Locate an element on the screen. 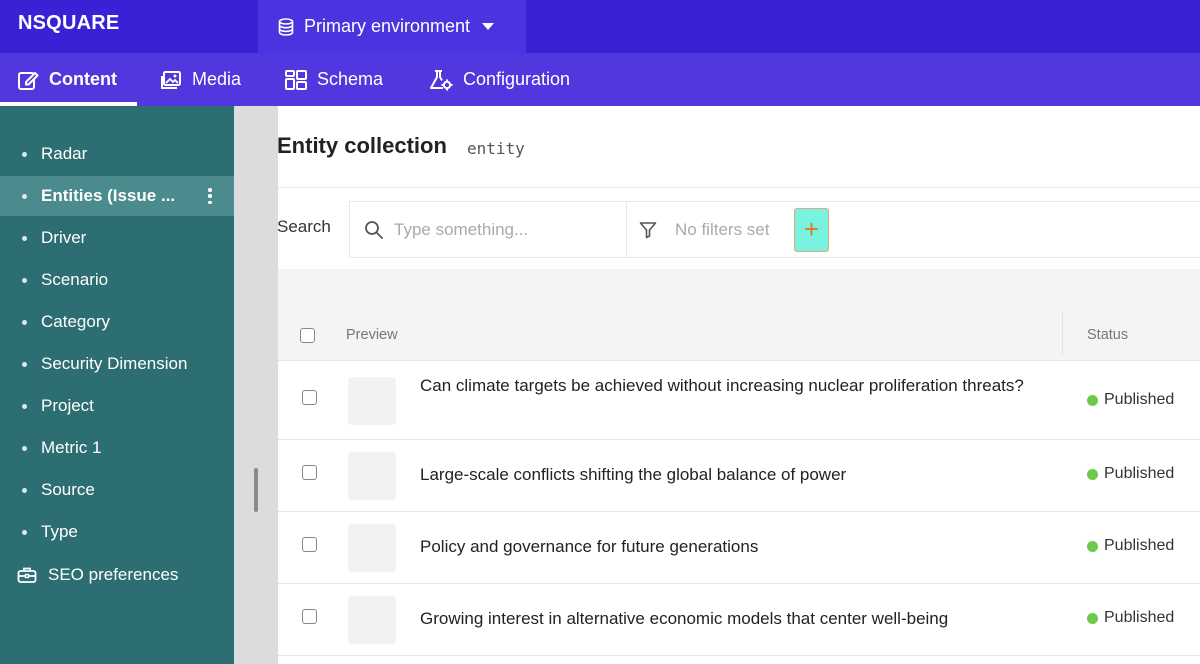 The image size is (1200, 664). divider is located at coordinates (739, 187).